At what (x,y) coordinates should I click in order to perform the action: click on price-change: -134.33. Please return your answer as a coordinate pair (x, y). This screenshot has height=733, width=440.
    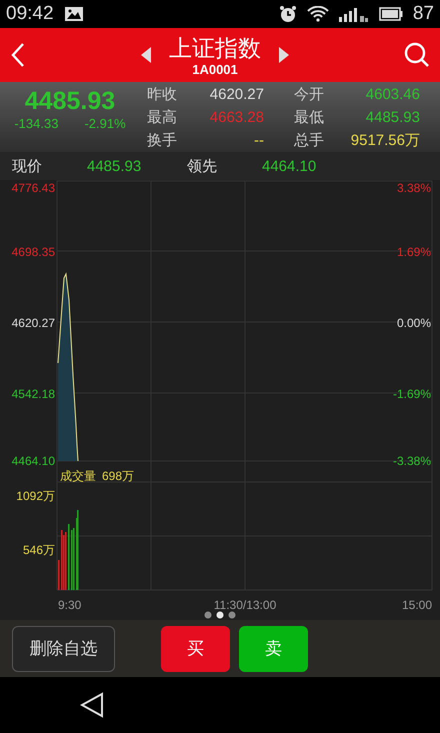
    Looking at the image, I should click on (36, 123).